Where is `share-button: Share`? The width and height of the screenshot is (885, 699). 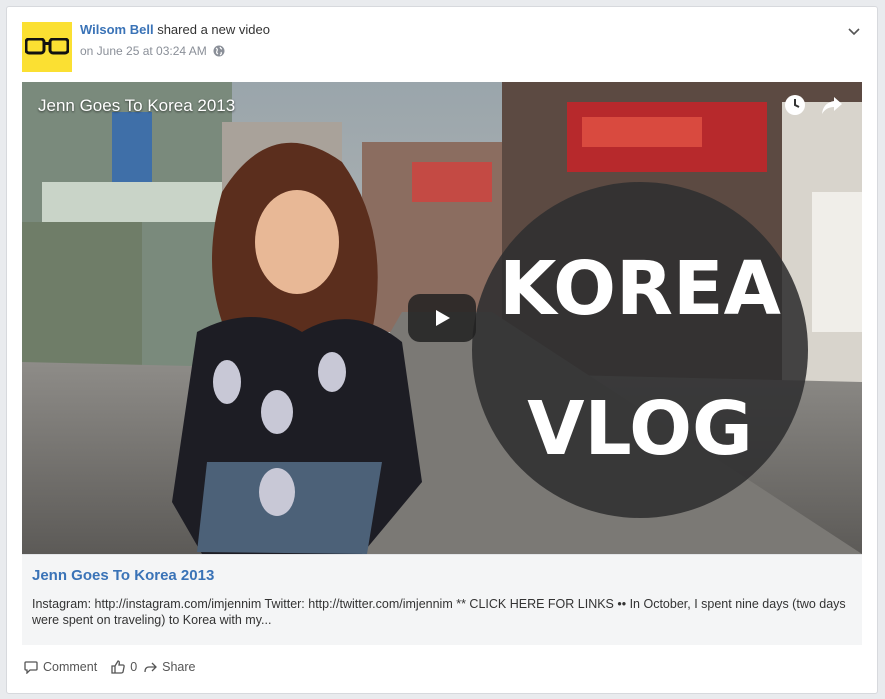 share-button: Share is located at coordinates (170, 667).